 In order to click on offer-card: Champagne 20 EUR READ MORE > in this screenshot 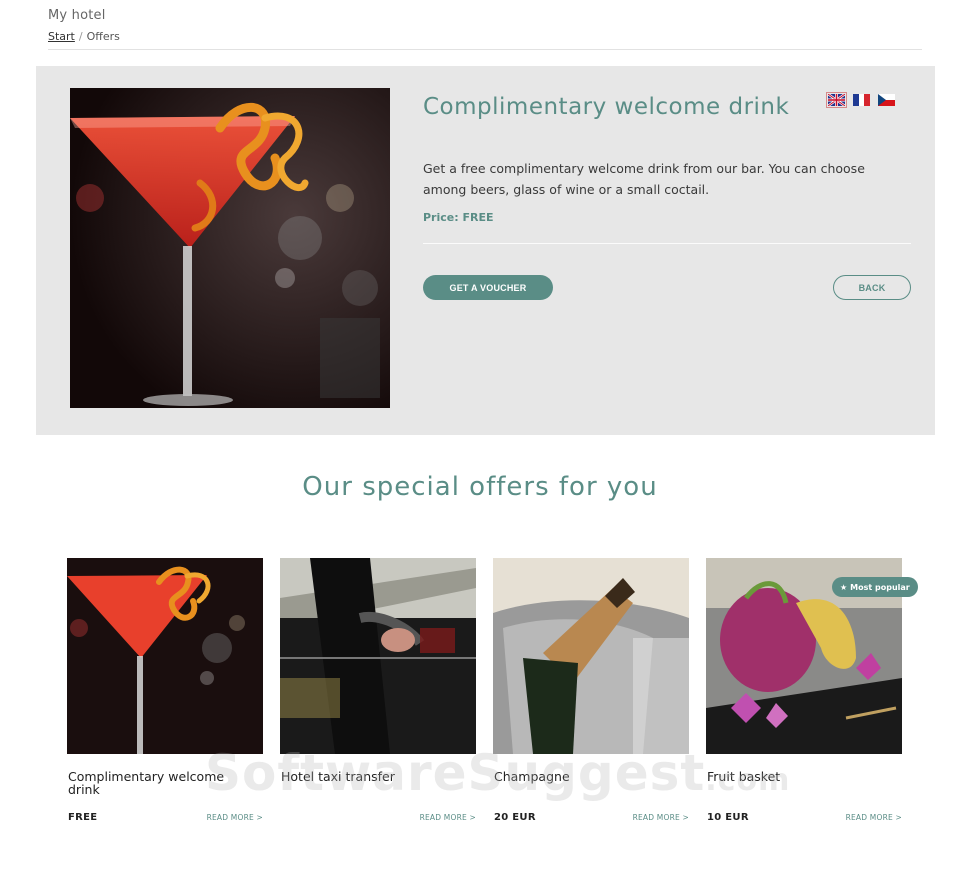, I will do `click(591, 690)`.